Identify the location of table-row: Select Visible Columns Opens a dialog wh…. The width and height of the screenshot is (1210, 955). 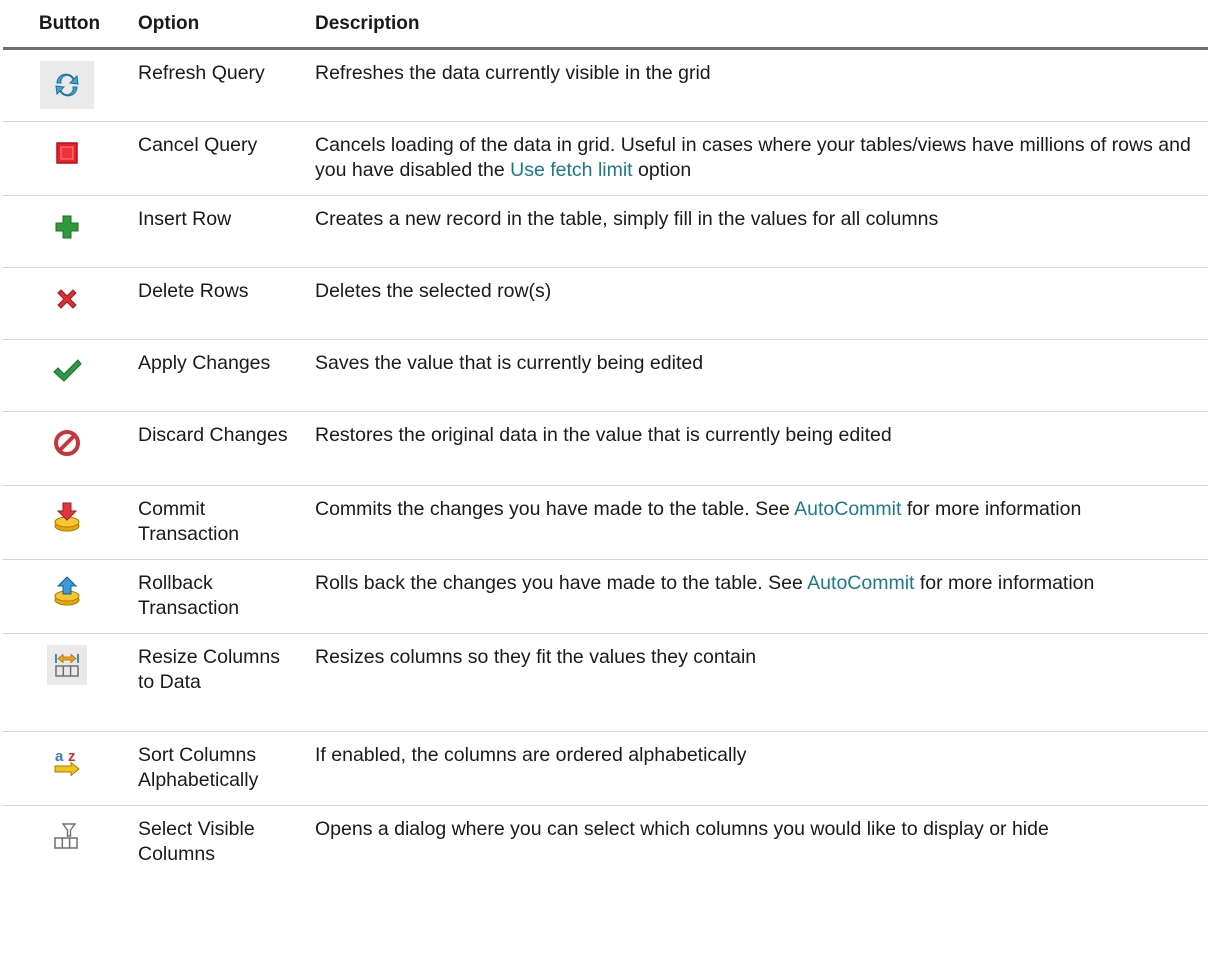
(605, 842).